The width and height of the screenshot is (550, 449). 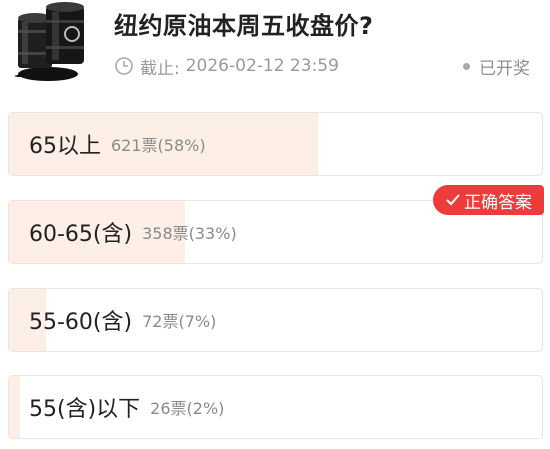 I want to click on check-icon, so click(x=453, y=200).